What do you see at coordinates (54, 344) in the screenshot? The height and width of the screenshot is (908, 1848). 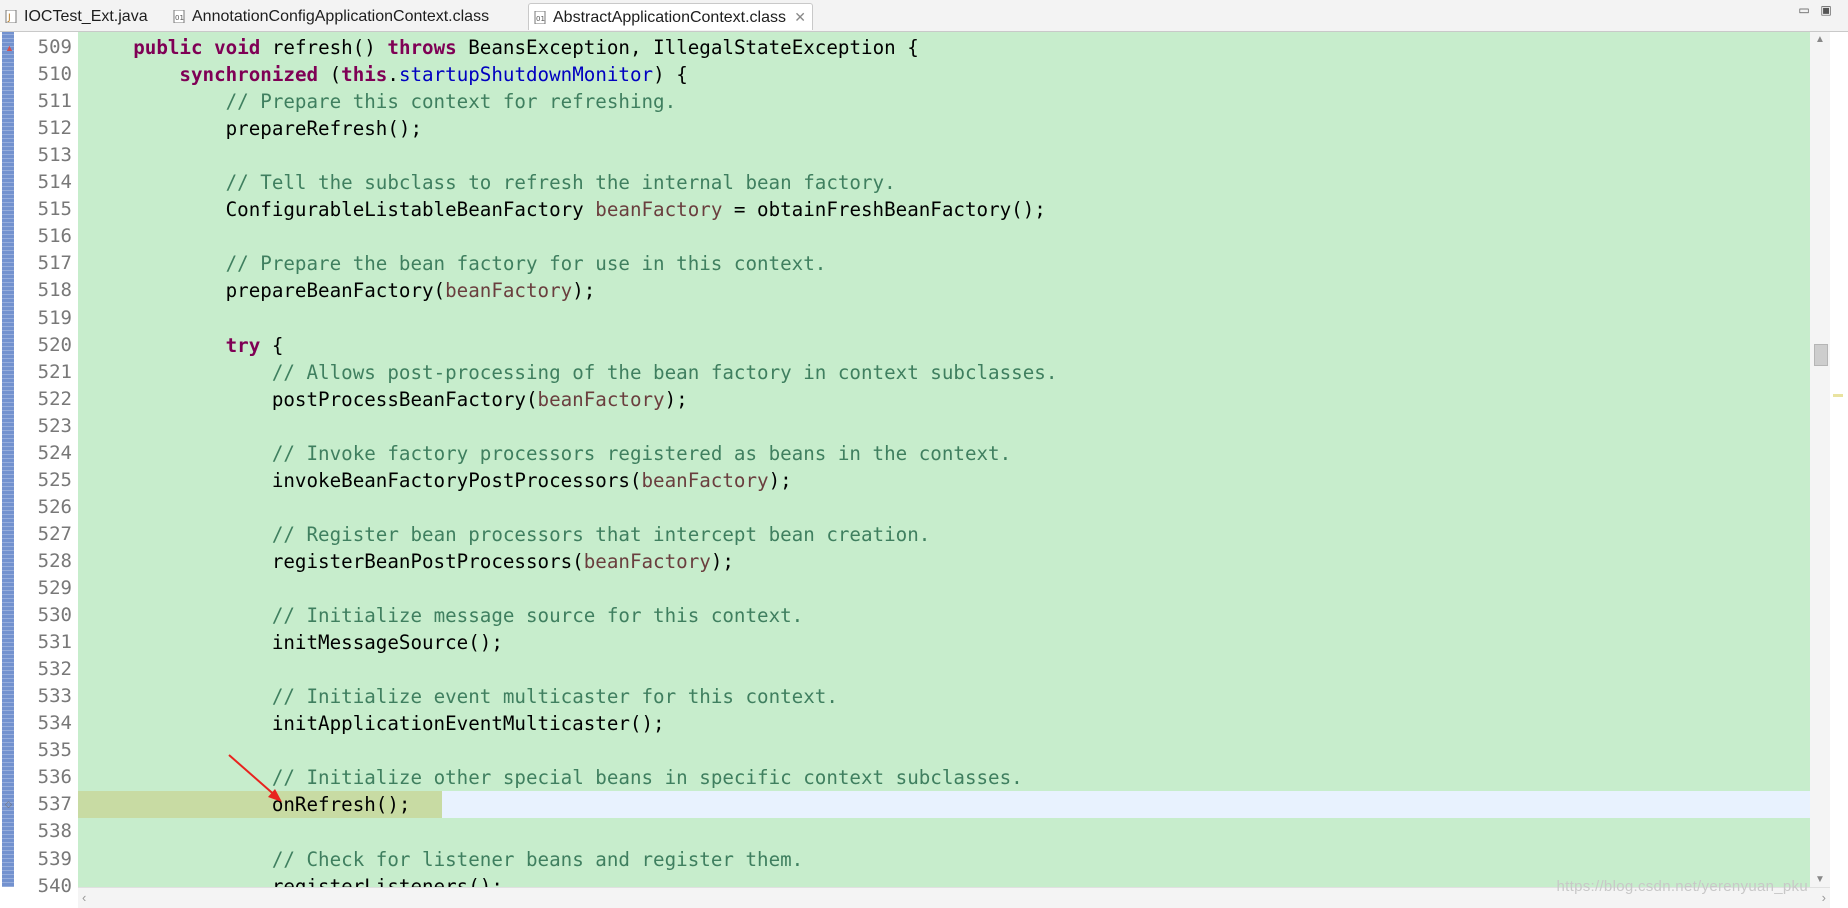 I see `line-number: 520` at bounding box center [54, 344].